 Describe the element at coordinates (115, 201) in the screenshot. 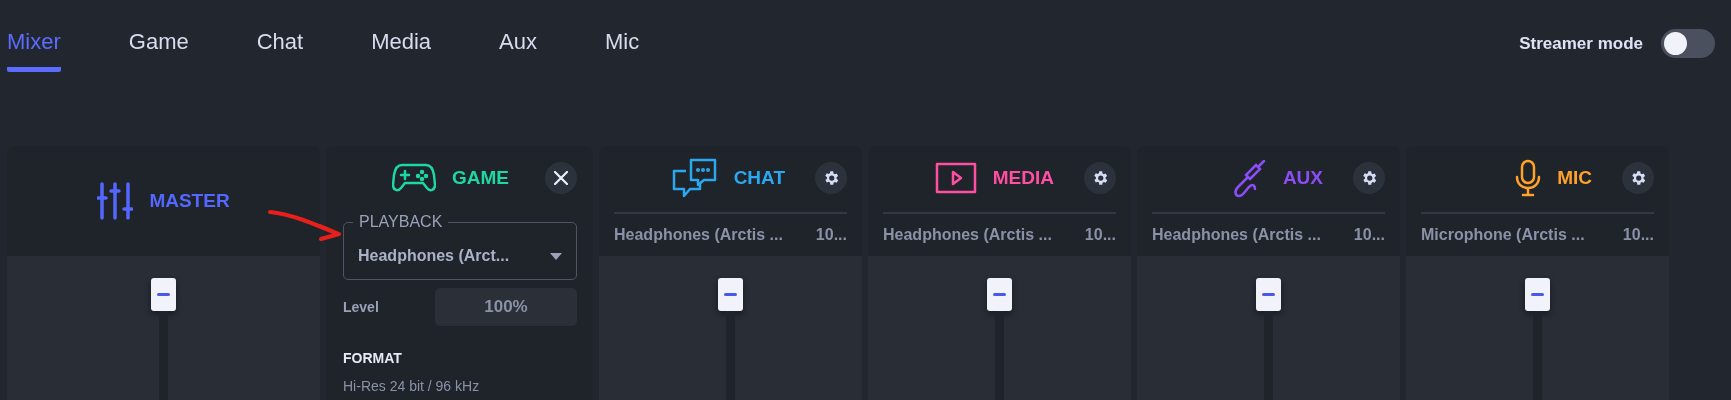

I see `sliders-icon` at that location.